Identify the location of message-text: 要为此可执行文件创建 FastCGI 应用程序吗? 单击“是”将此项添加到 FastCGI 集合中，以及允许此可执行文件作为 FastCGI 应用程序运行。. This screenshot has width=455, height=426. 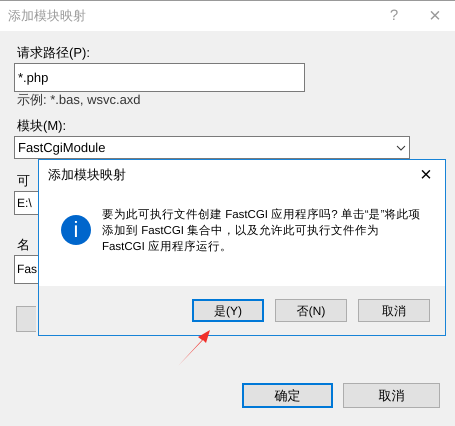
(262, 231).